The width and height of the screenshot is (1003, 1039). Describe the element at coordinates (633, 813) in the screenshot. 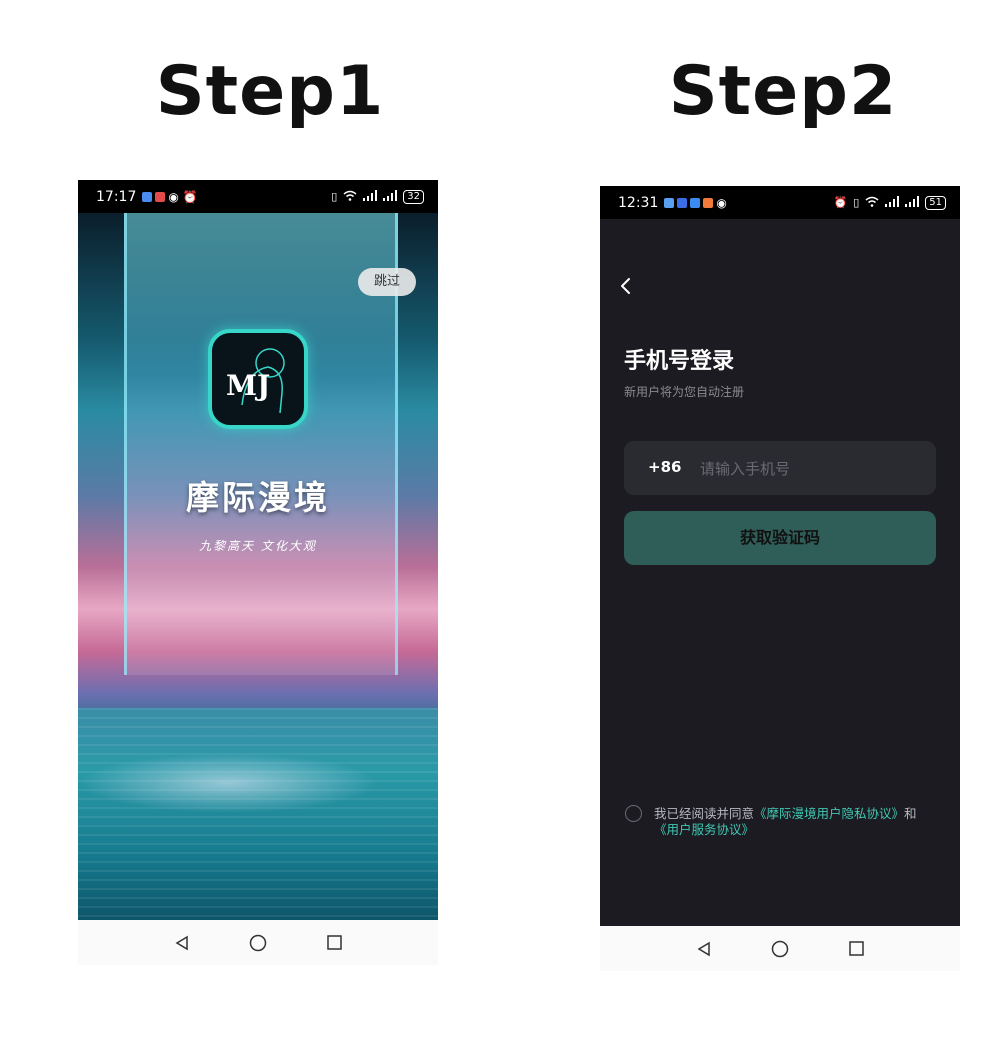

I see `agreement-checkbox` at that location.